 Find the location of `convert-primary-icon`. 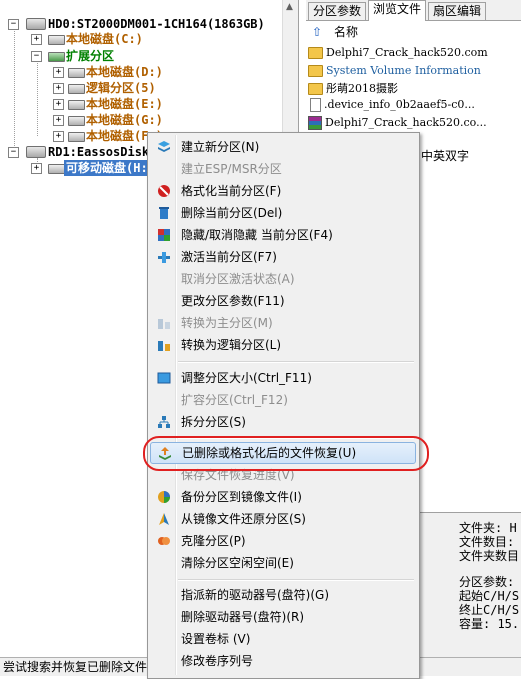

convert-primary-icon is located at coordinates (164, 324).